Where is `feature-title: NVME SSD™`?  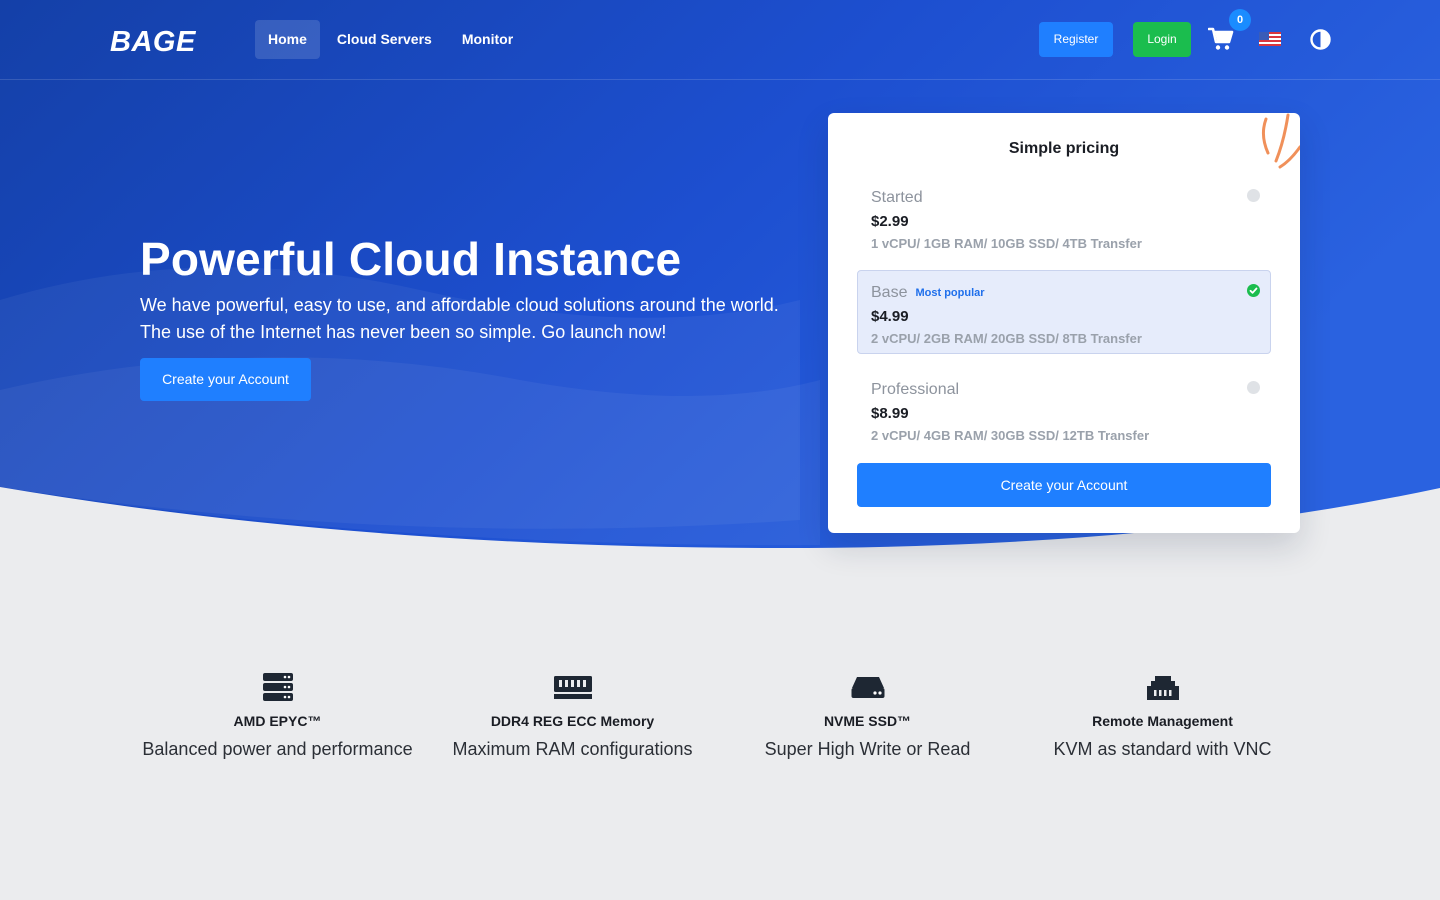 feature-title: NVME SSD™ is located at coordinates (867, 721).